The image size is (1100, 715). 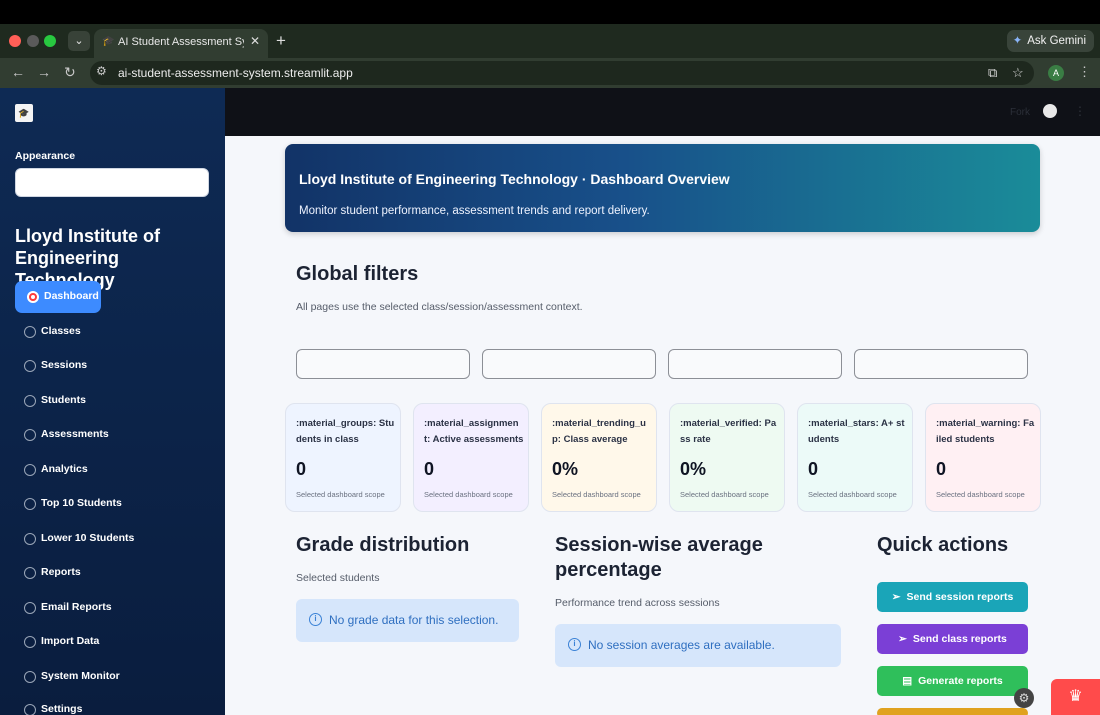 I want to click on sidebar-item-reports: Reports, so click(x=115, y=573).